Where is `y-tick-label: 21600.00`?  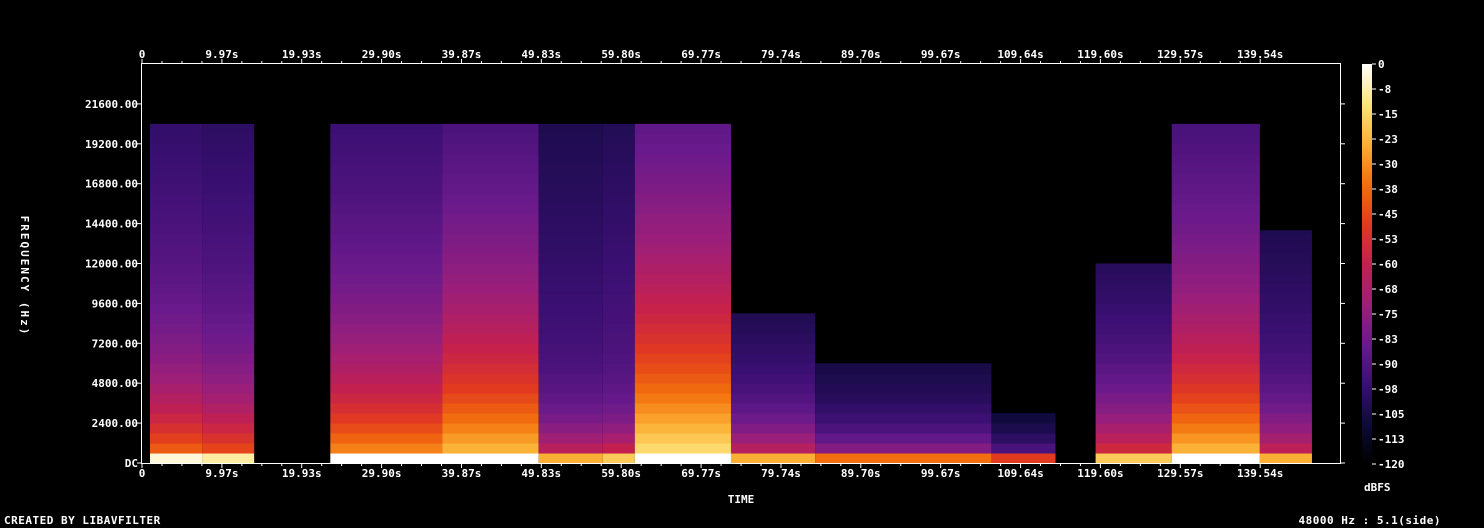
y-tick-label: 21600.00 is located at coordinates (111, 104).